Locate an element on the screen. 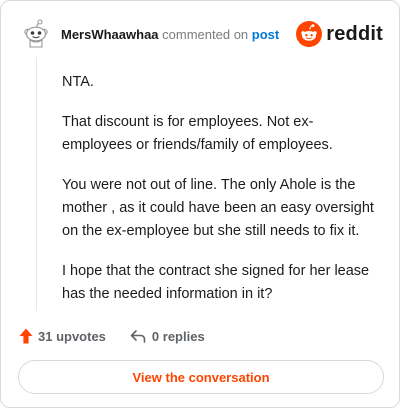  reddit-brand: reddit is located at coordinates (339, 34).